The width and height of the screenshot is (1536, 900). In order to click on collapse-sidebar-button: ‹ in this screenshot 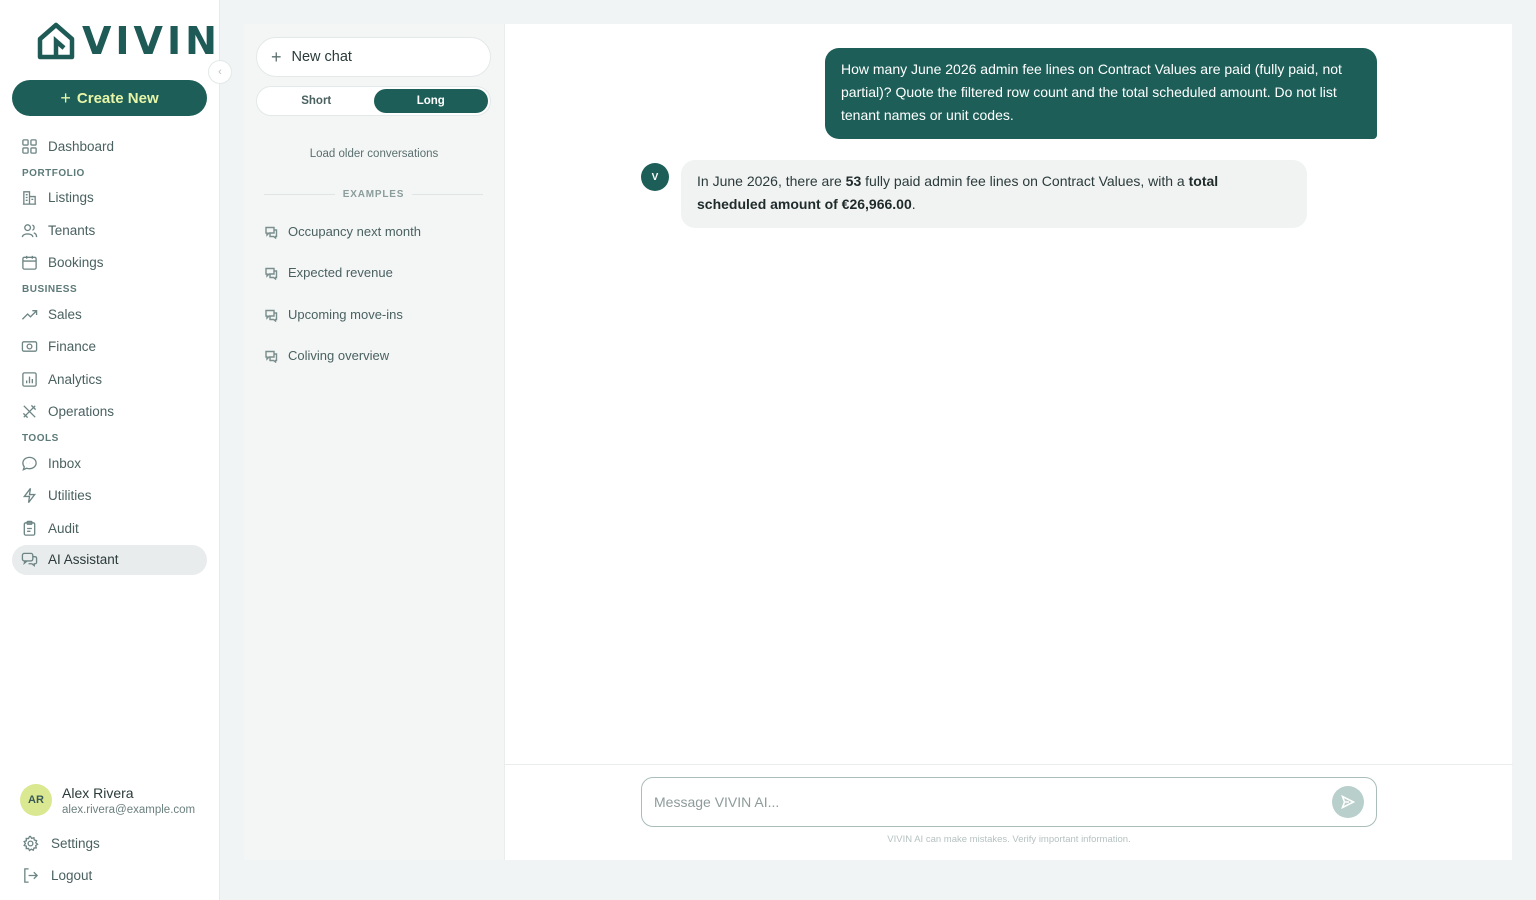, I will do `click(220, 72)`.